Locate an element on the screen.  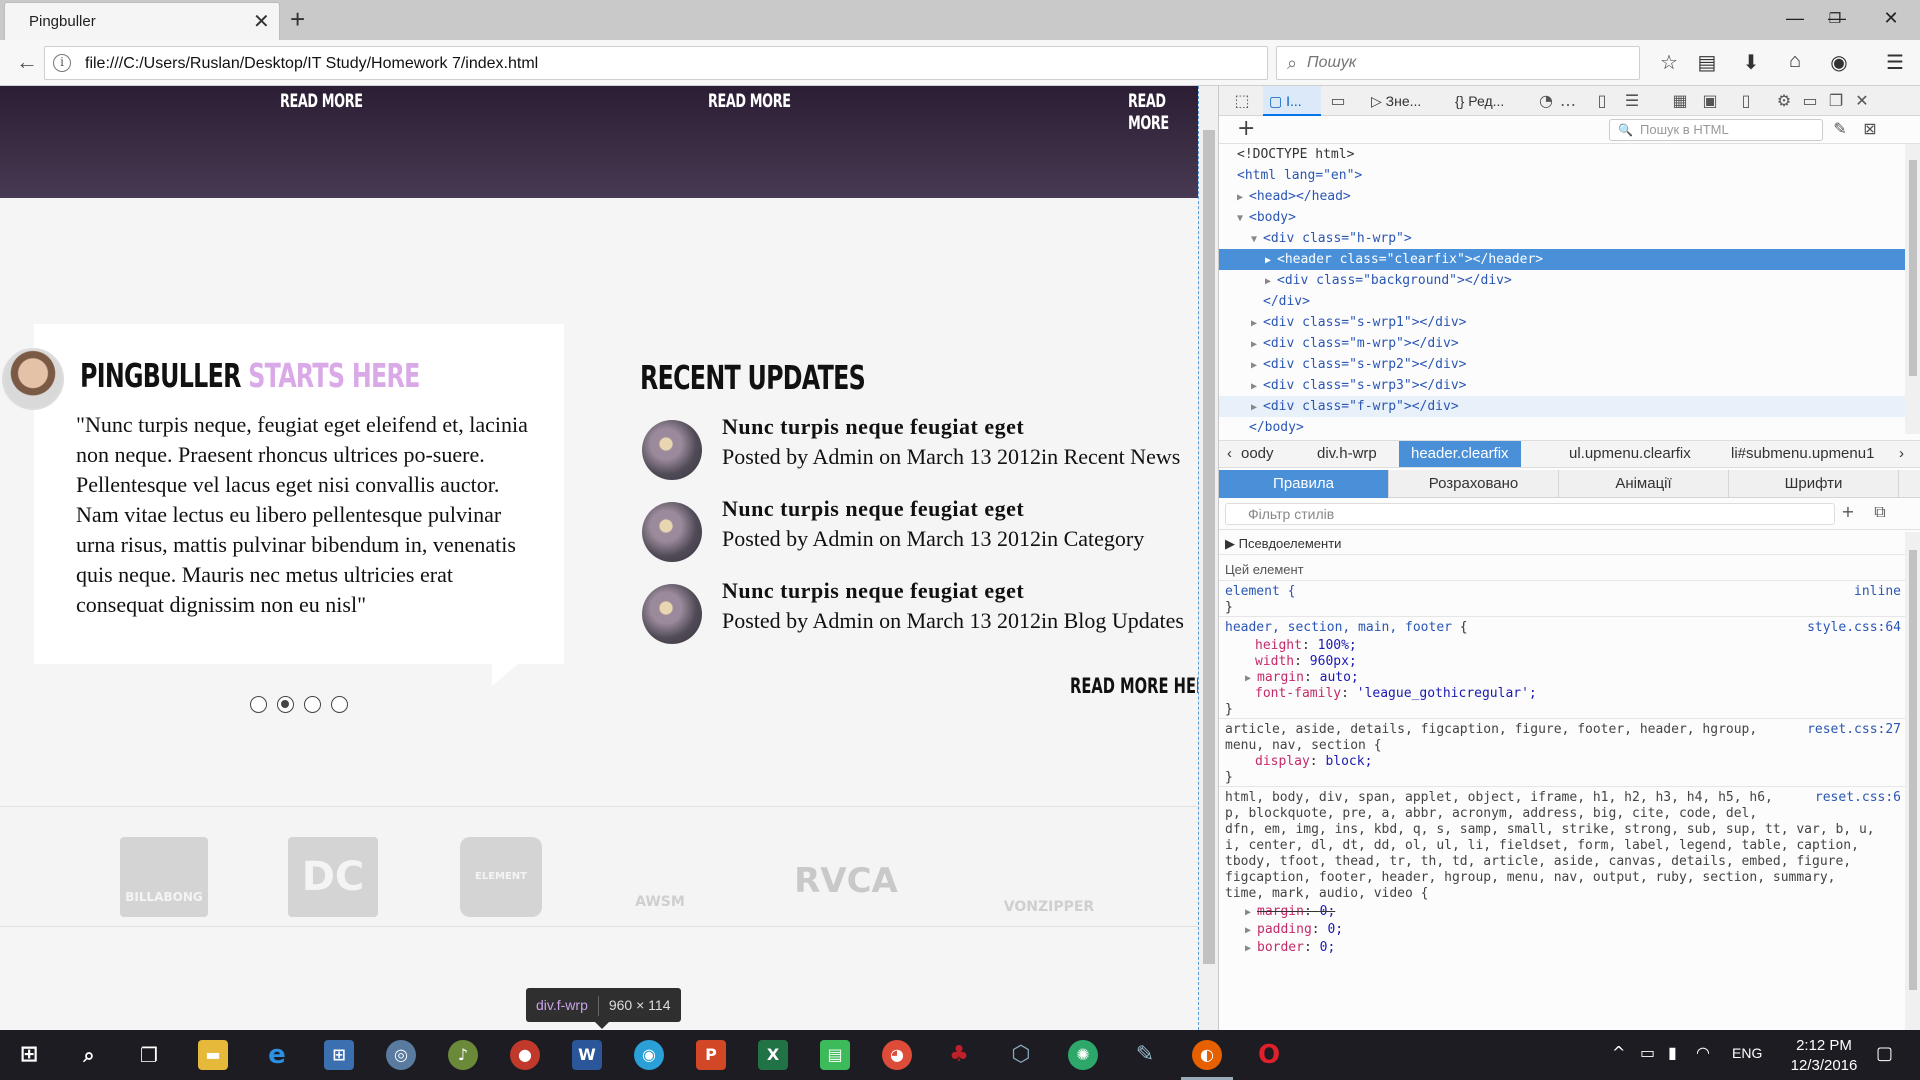
rule-source: inline is located at coordinates (1877, 591).